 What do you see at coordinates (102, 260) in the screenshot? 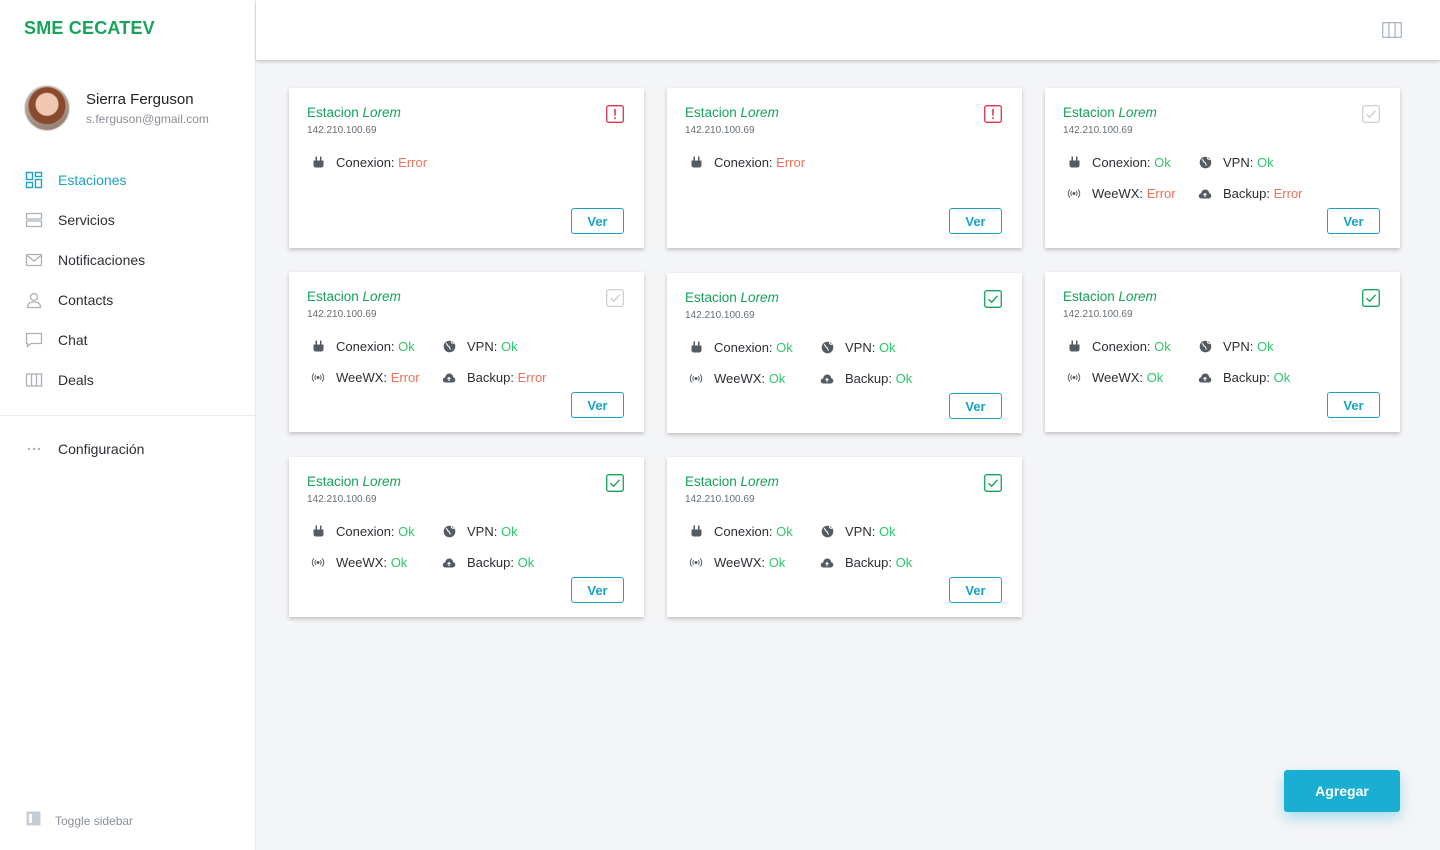
I see `sidebar-item-label: Notificaciones` at bounding box center [102, 260].